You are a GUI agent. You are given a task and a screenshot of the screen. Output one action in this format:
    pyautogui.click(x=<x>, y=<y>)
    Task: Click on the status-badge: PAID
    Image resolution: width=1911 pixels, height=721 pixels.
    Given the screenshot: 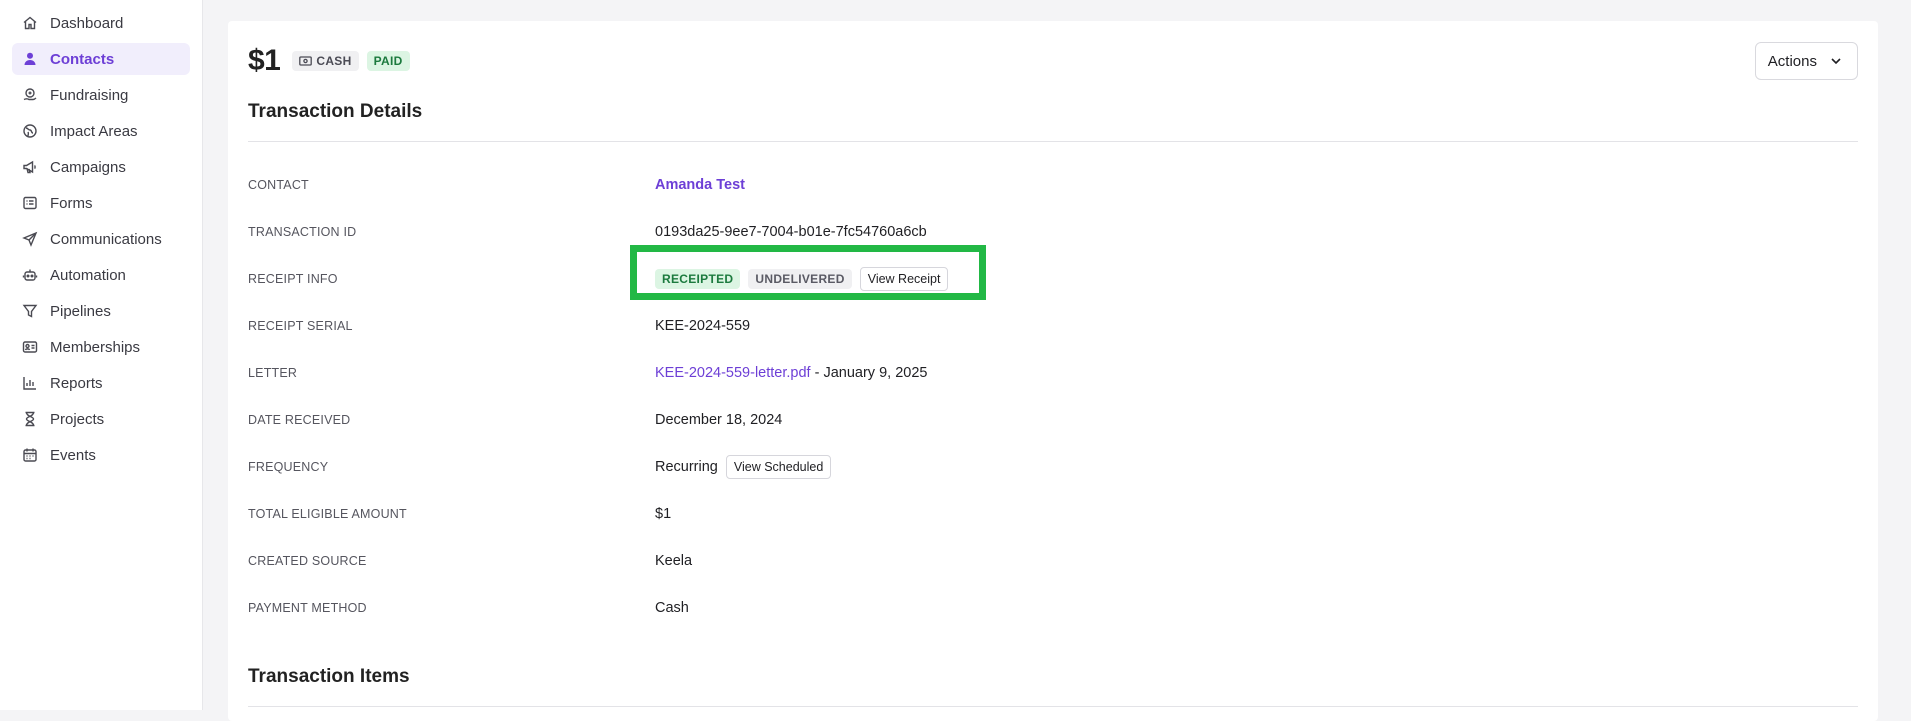 What is the action you would take?
    pyautogui.click(x=388, y=61)
    